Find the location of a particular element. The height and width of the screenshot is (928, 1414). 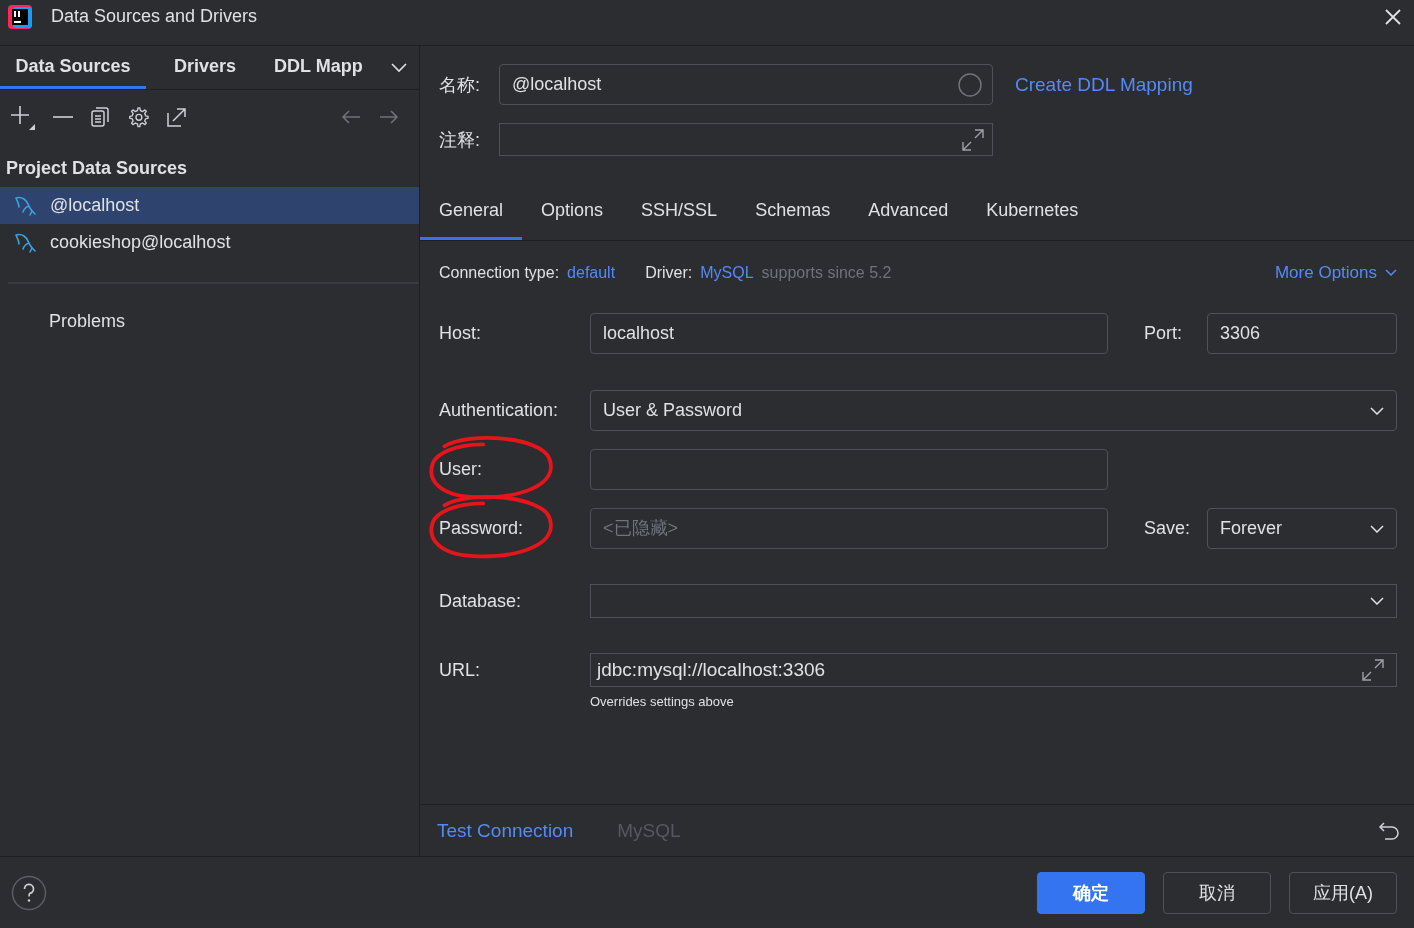

connection-type-label: Connection type: is located at coordinates (499, 273).